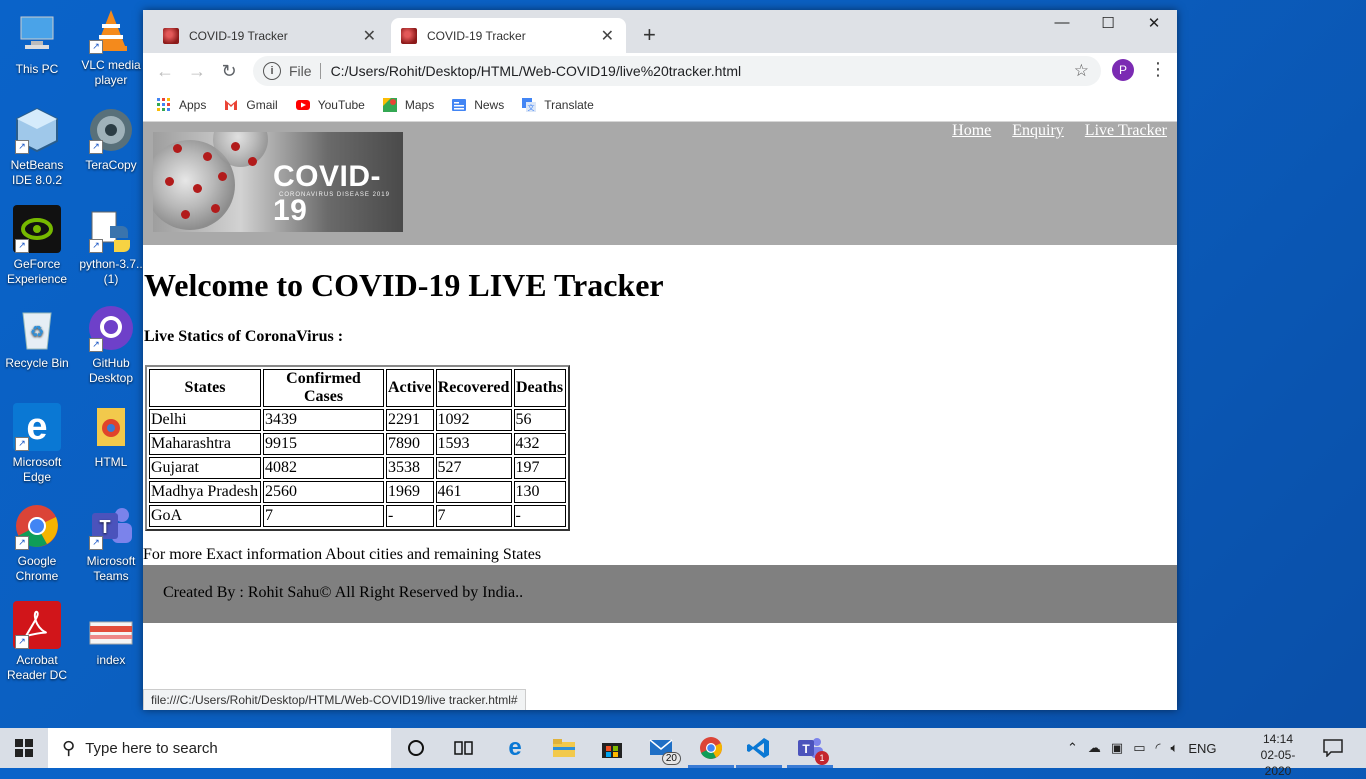 The width and height of the screenshot is (1366, 779). What do you see at coordinates (1202, 748) in the screenshot?
I see `language-indicator: ENG` at bounding box center [1202, 748].